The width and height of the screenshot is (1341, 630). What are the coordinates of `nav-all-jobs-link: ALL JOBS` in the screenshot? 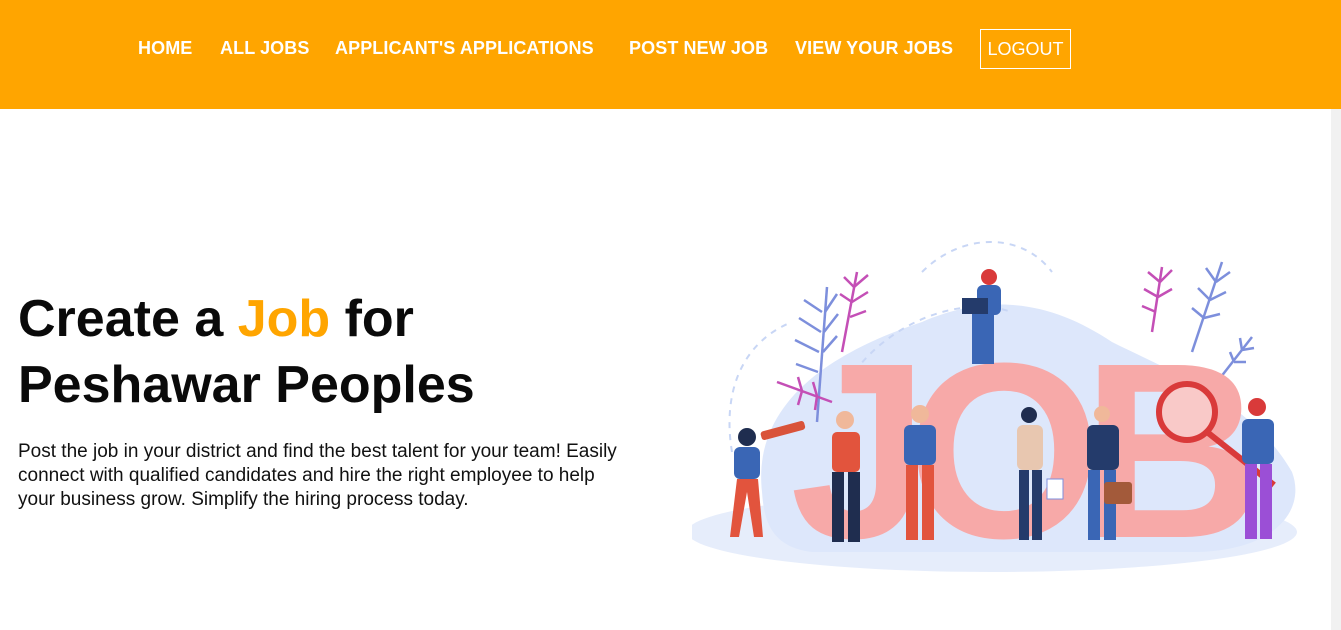 It's located at (264, 48).